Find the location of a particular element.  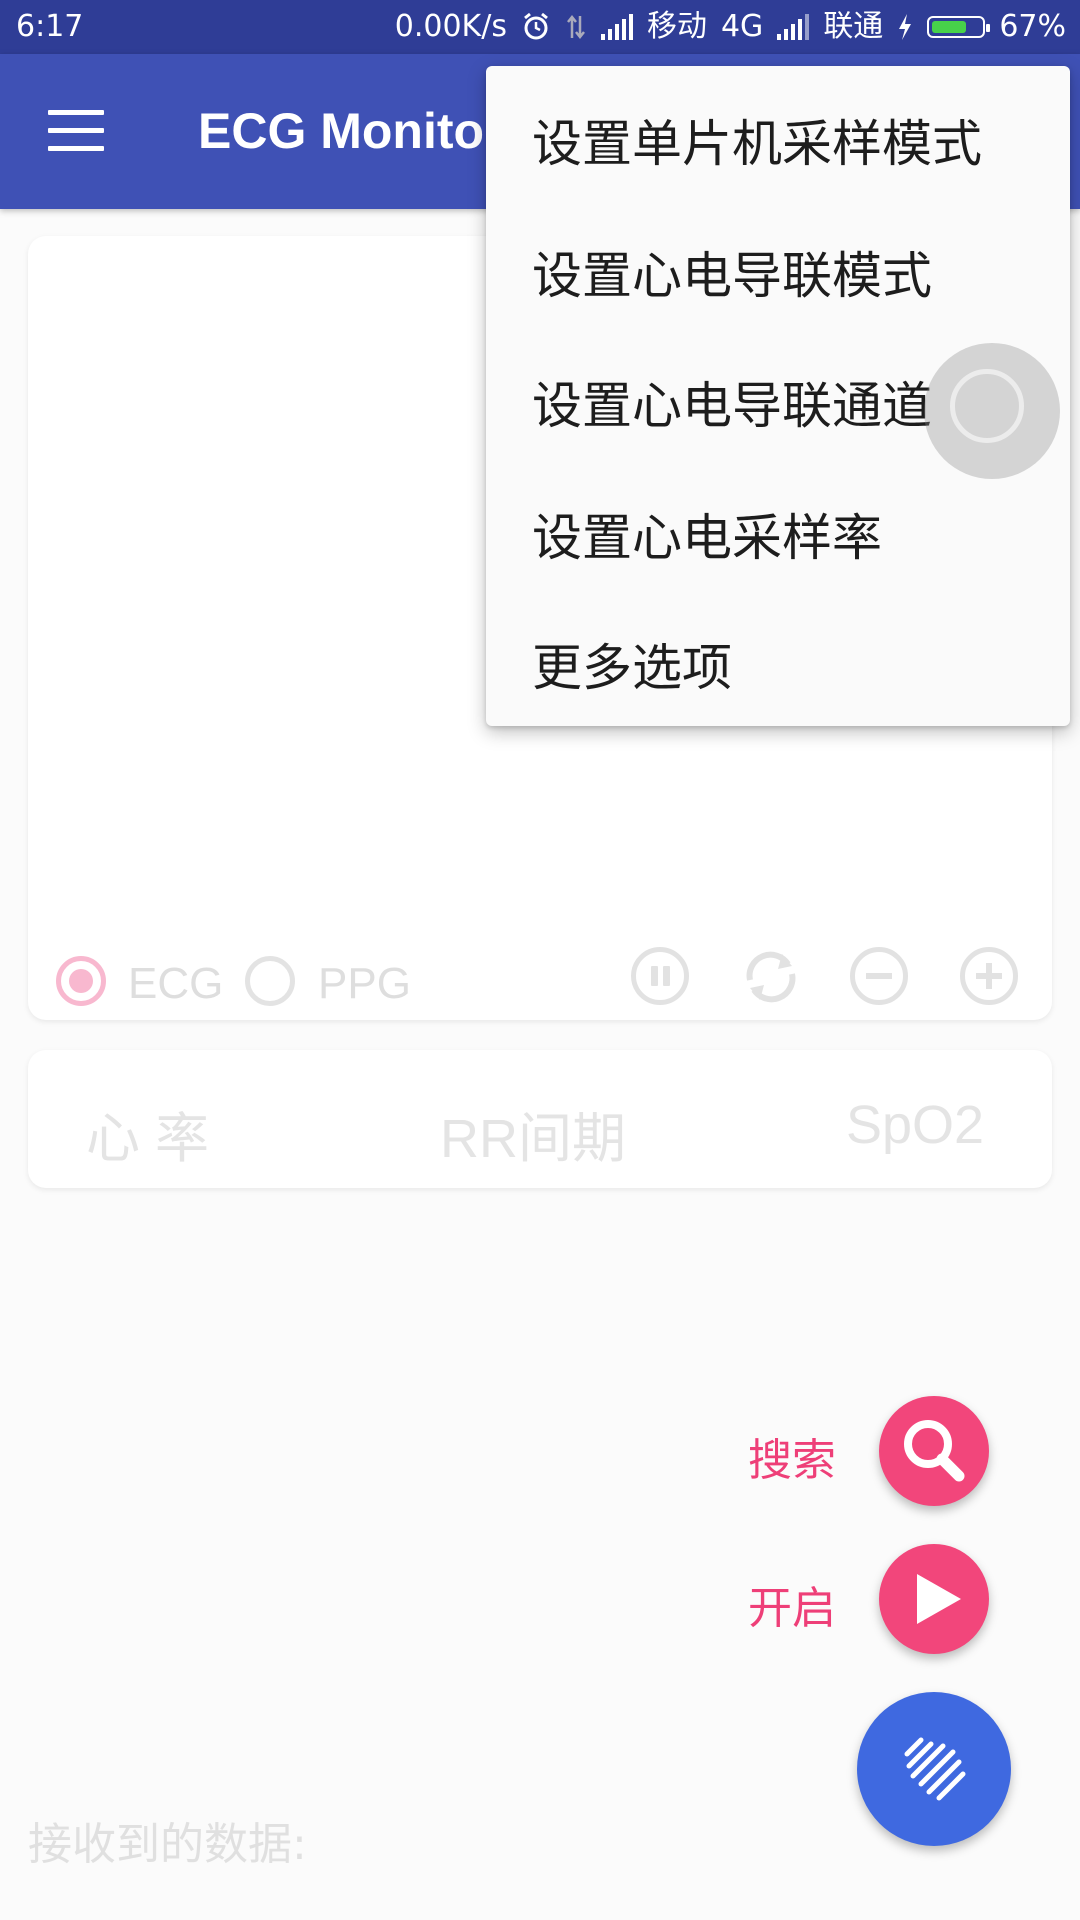

start-fab-button is located at coordinates (934, 1599).